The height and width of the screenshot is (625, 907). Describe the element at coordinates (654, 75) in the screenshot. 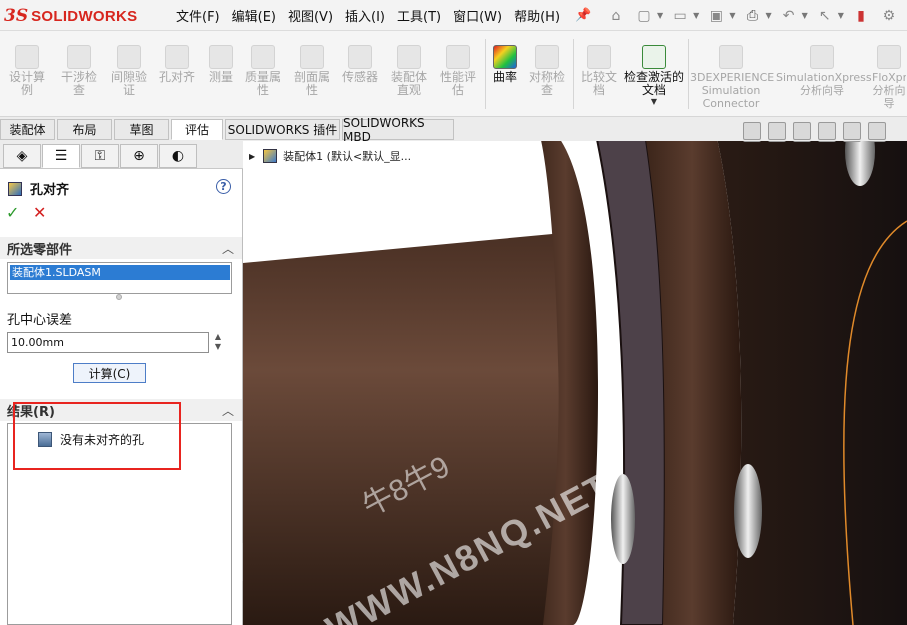

I see `check-active-document-button: 检查激活的文档 ▼` at that location.